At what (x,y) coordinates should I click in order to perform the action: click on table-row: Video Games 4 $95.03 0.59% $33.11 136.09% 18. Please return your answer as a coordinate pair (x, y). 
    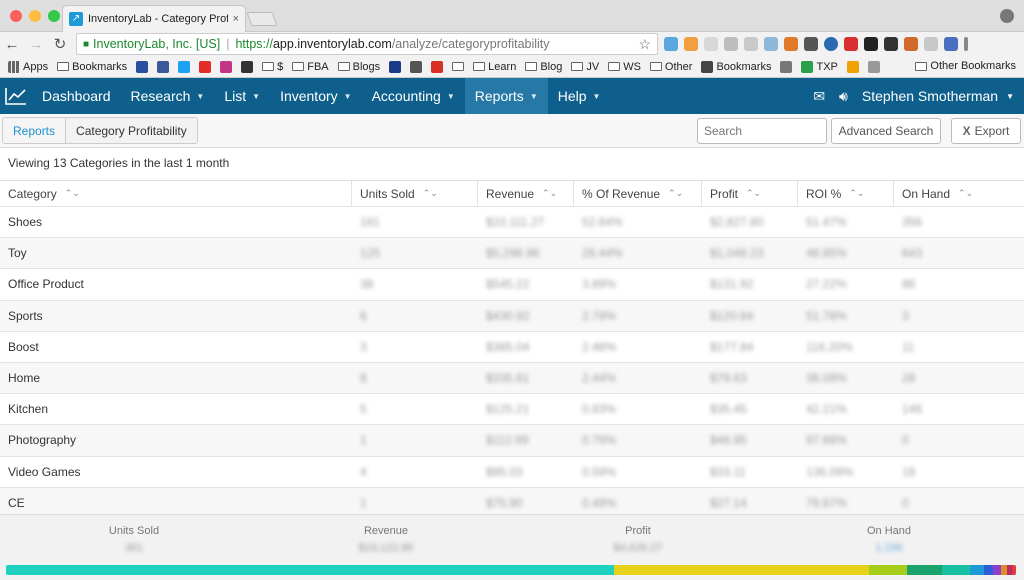
    Looking at the image, I should click on (512, 472).